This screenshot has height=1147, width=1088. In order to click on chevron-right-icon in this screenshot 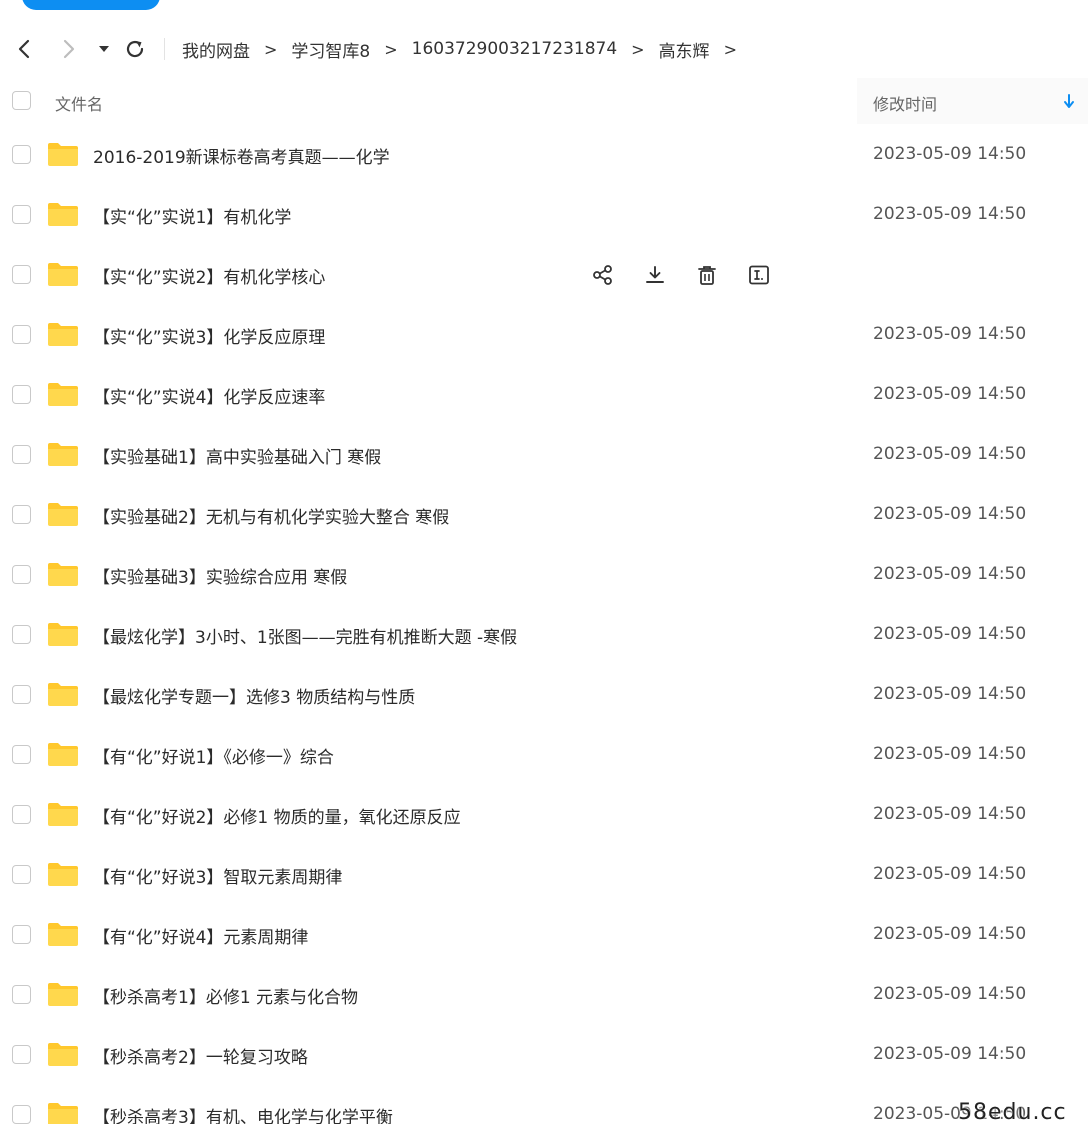, I will do `click(69, 49)`.